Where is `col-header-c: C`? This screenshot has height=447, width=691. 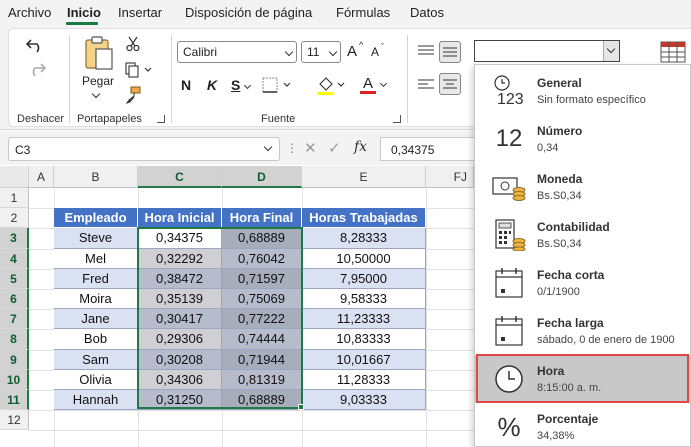
col-header-c: C is located at coordinates (180, 177).